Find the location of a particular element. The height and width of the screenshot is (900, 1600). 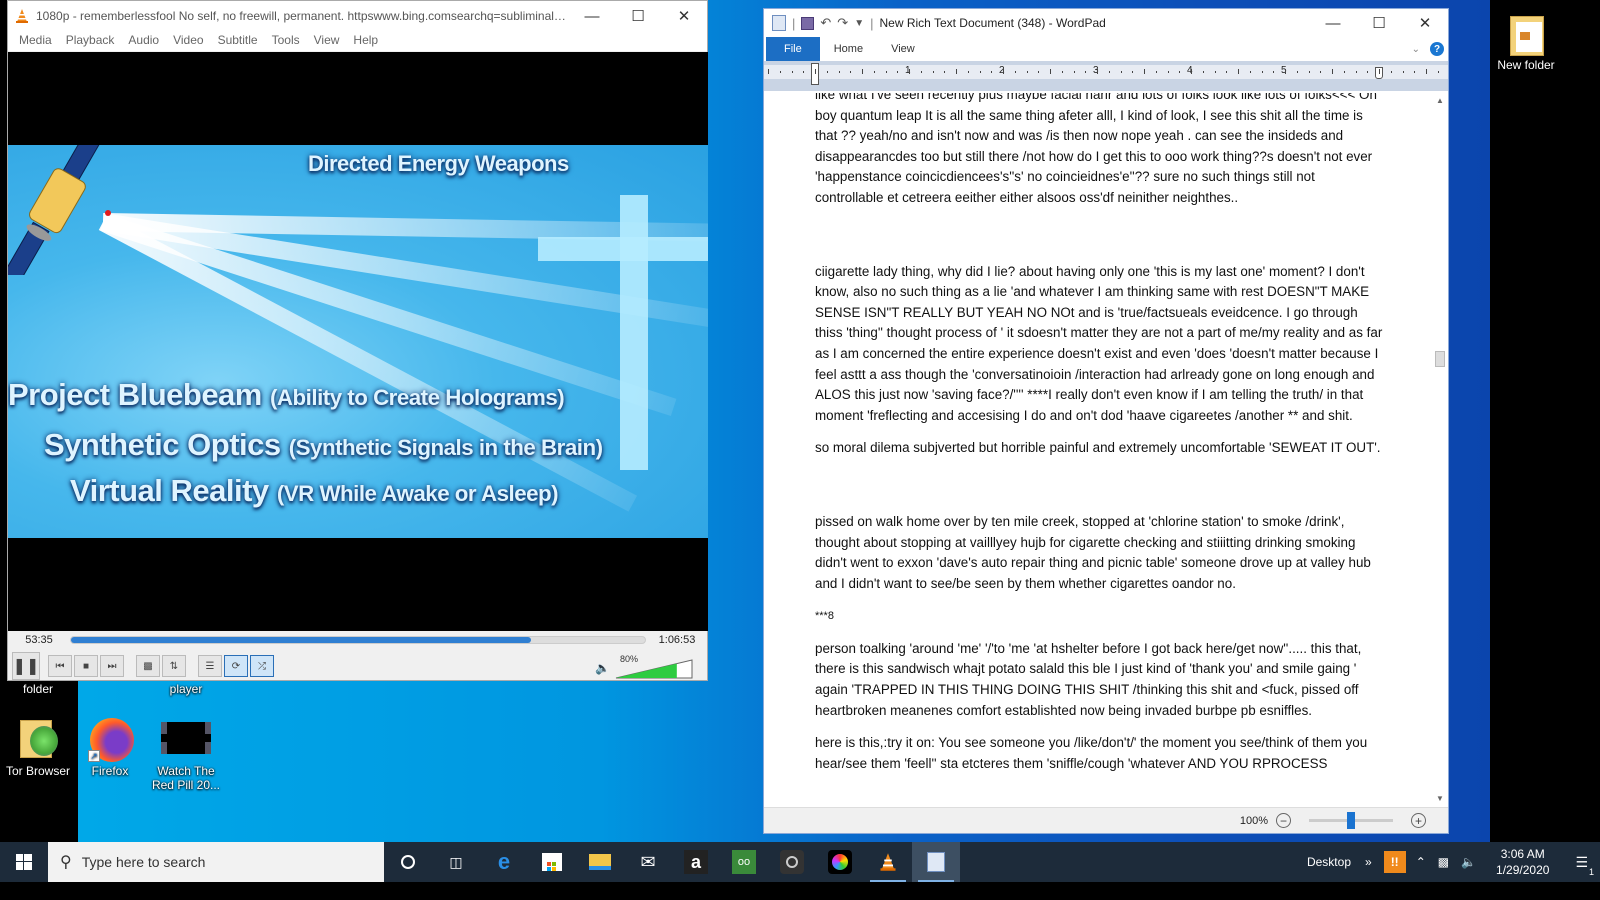

menu-help: Help is located at coordinates (365, 41).